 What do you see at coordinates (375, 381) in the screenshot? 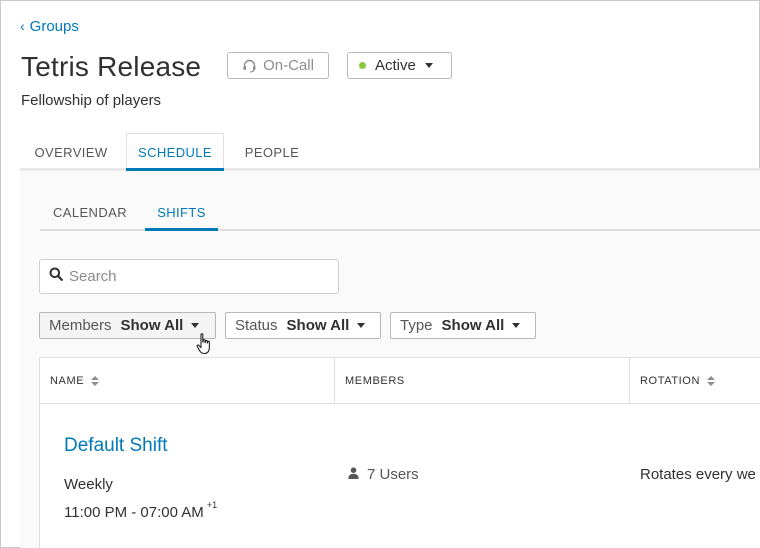
I see `column-header-members-label: MEMBERS` at bounding box center [375, 381].